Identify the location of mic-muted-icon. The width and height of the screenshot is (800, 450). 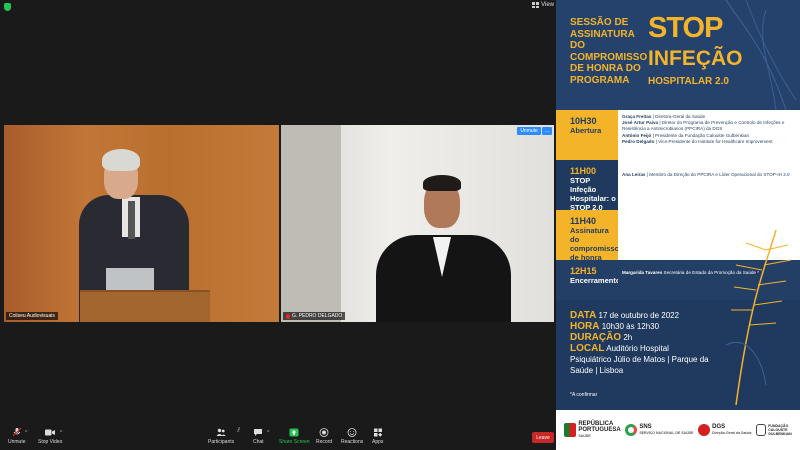
(17, 432).